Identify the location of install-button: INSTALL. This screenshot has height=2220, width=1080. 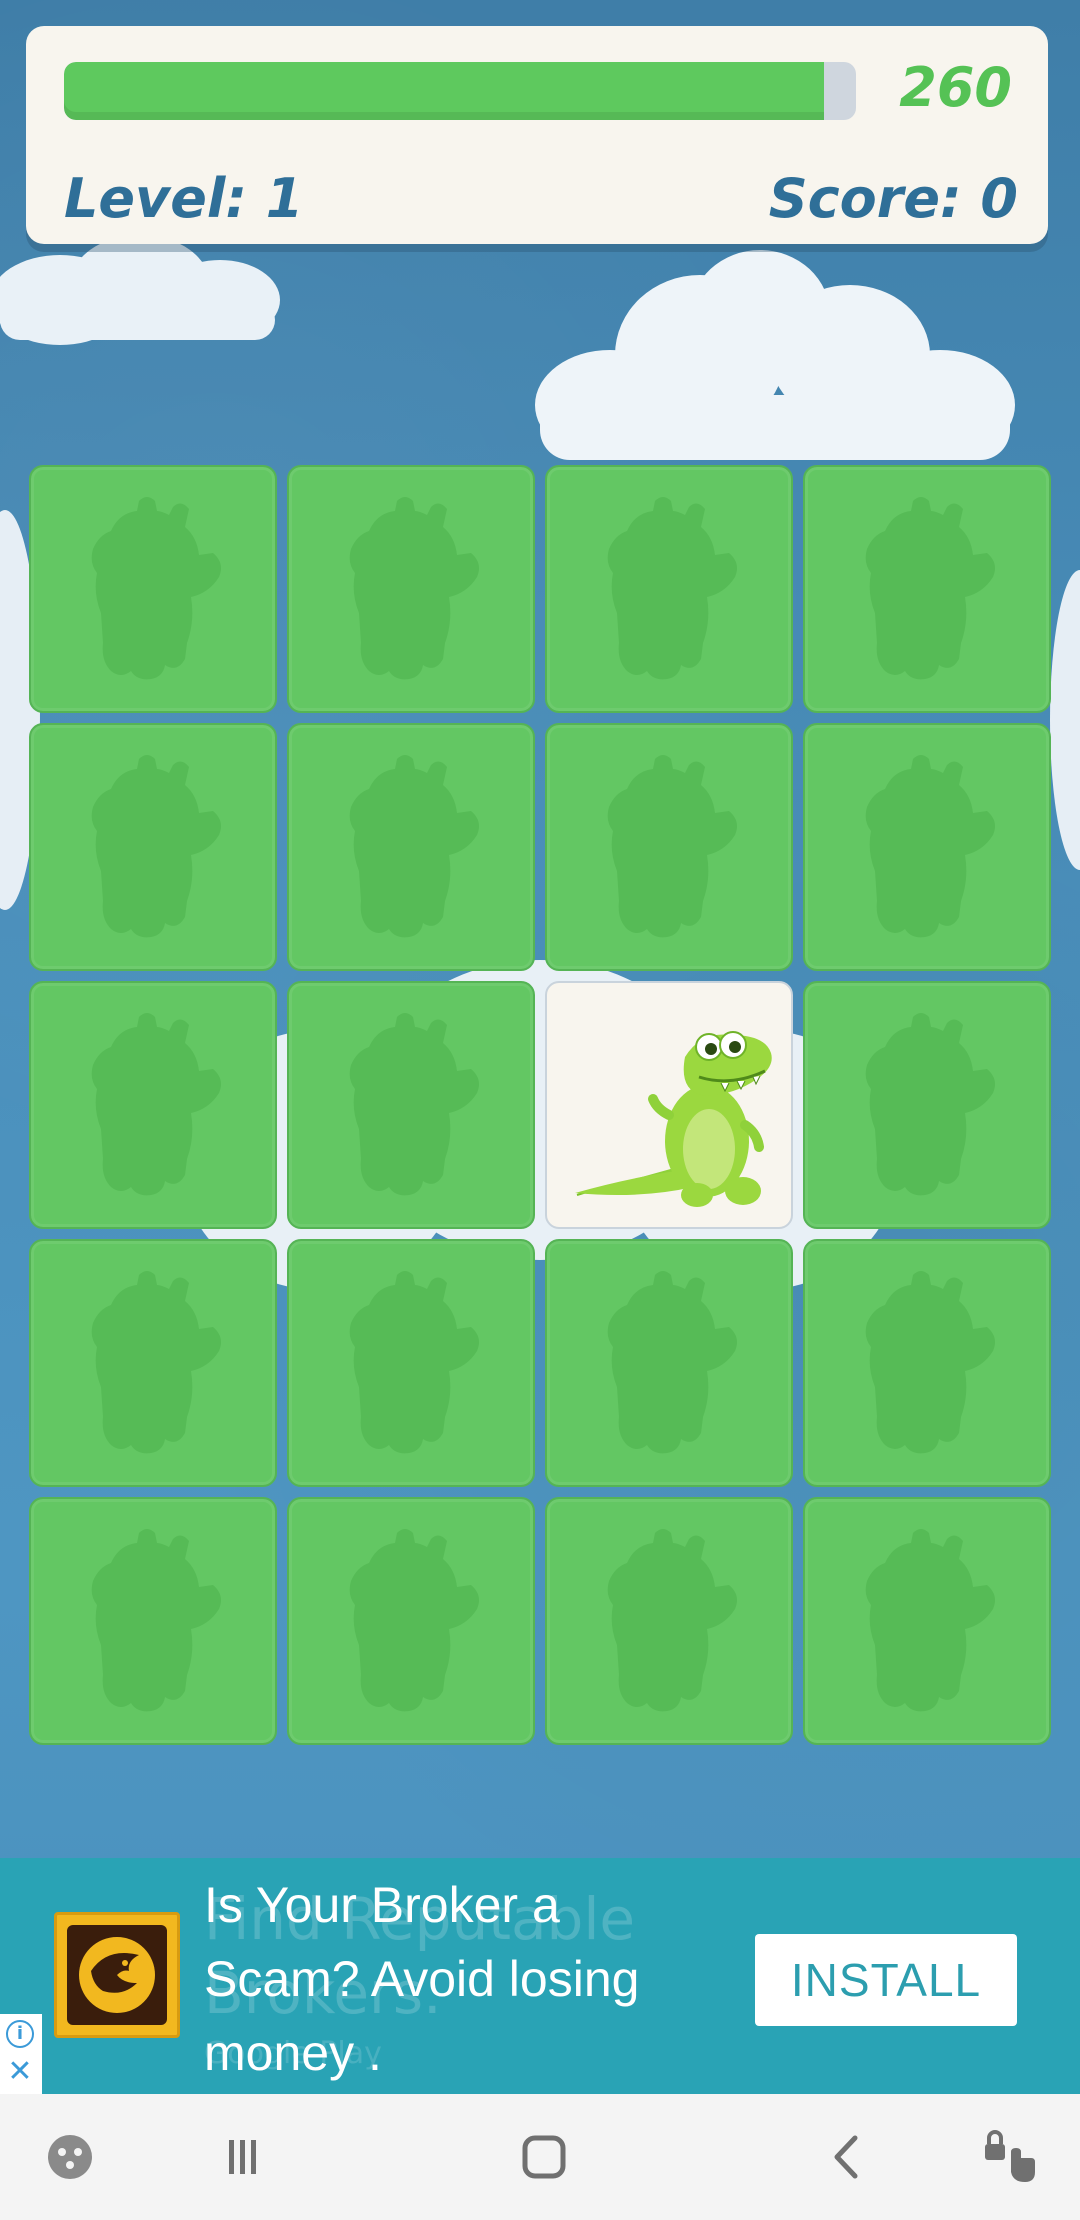
(886, 1980).